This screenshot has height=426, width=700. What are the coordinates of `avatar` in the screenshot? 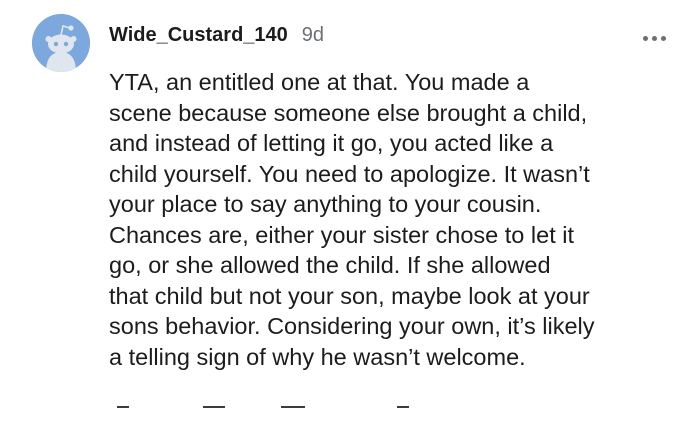 It's located at (61, 43).